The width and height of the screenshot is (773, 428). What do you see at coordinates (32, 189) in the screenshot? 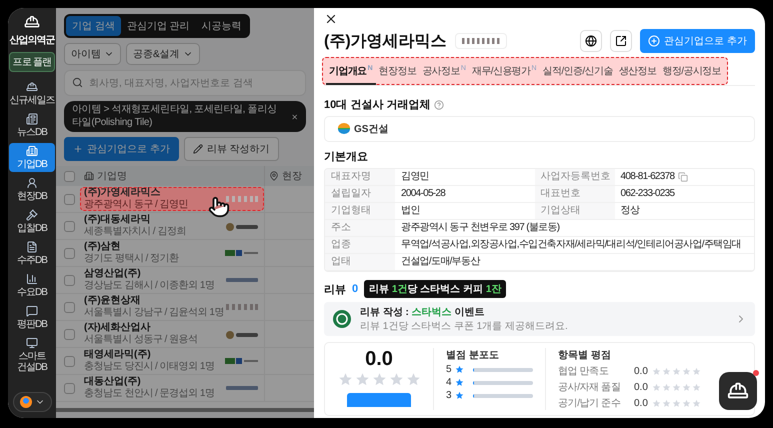
I see `nav-item: 현장DB` at bounding box center [32, 189].